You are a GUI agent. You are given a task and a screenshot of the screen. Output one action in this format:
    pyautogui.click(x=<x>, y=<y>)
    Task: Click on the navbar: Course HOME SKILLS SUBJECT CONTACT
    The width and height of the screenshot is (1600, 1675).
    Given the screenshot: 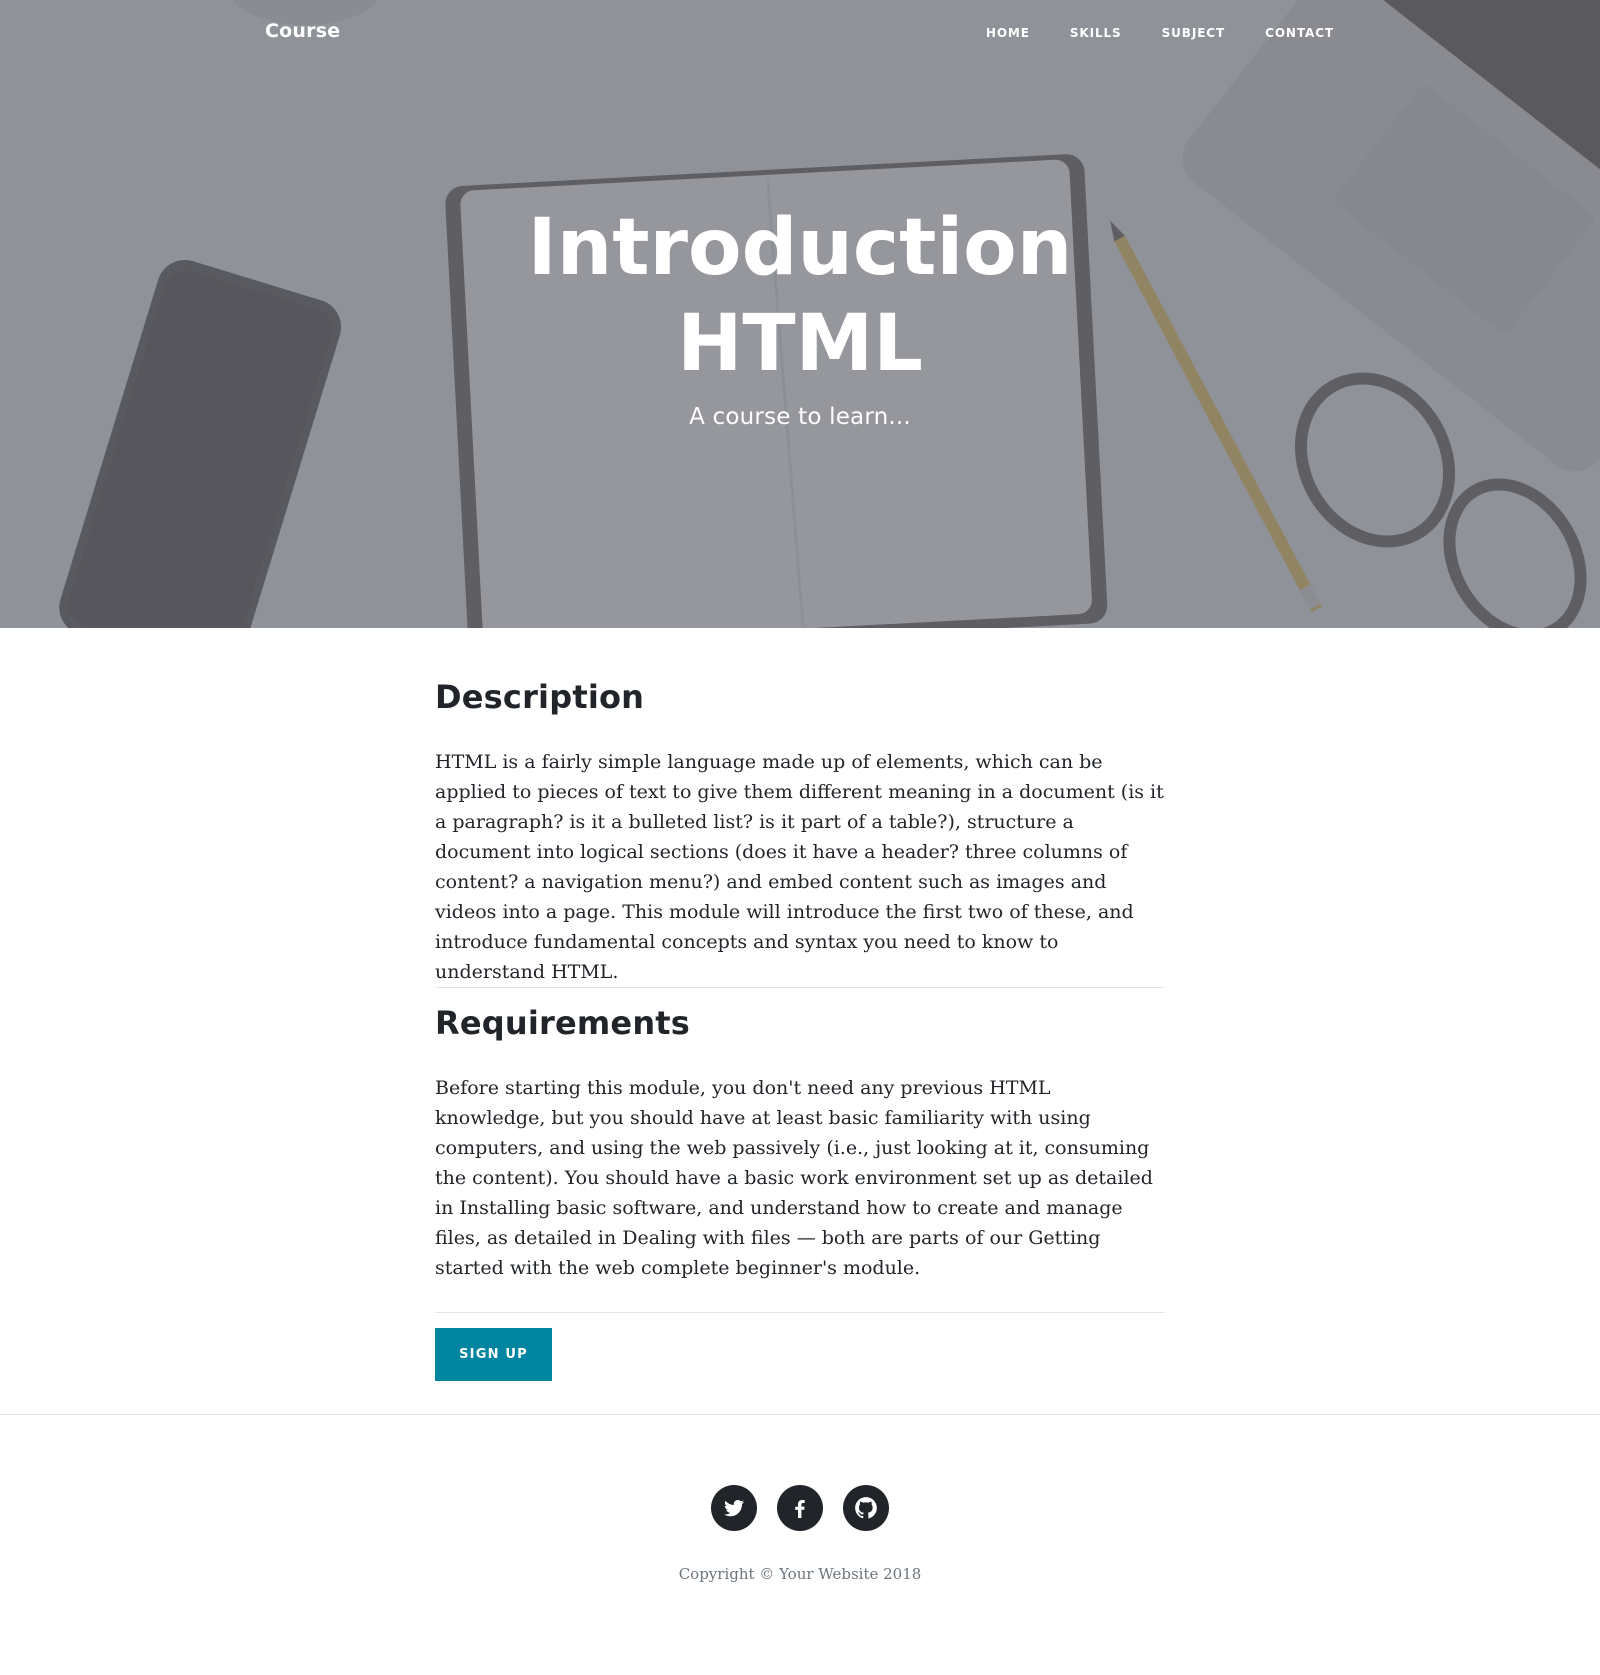 What is the action you would take?
    pyautogui.click(x=800, y=34)
    